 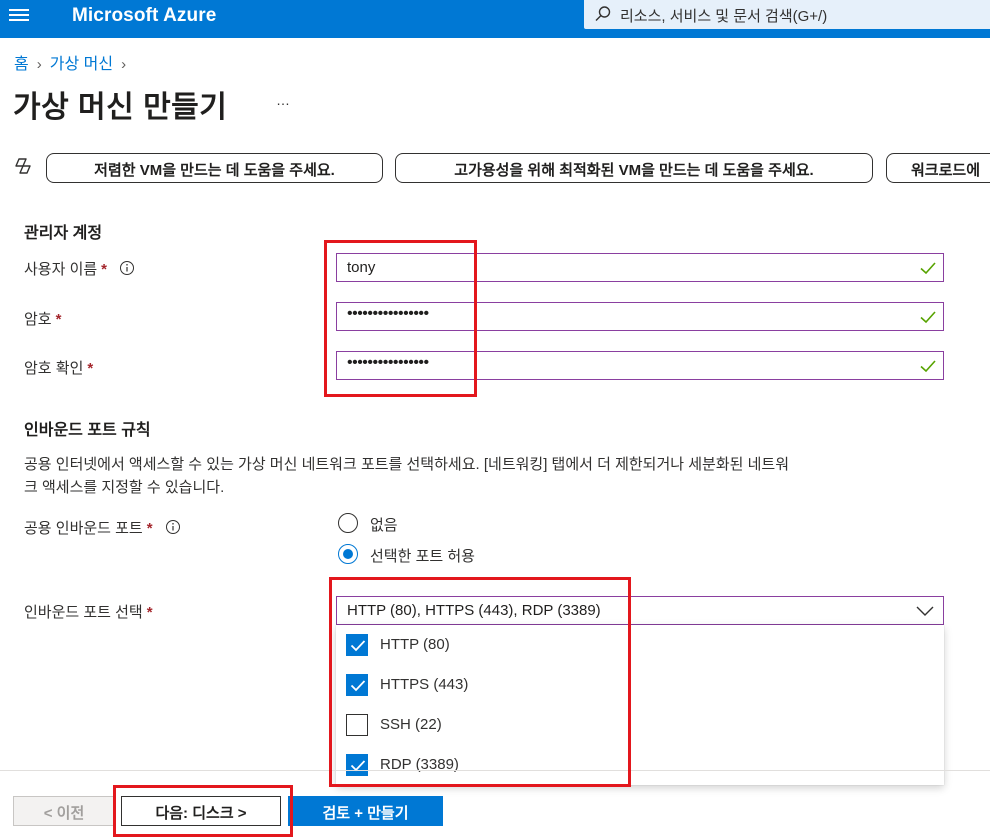 I want to click on username-label-text: 사용자 이름, so click(x=61, y=269).